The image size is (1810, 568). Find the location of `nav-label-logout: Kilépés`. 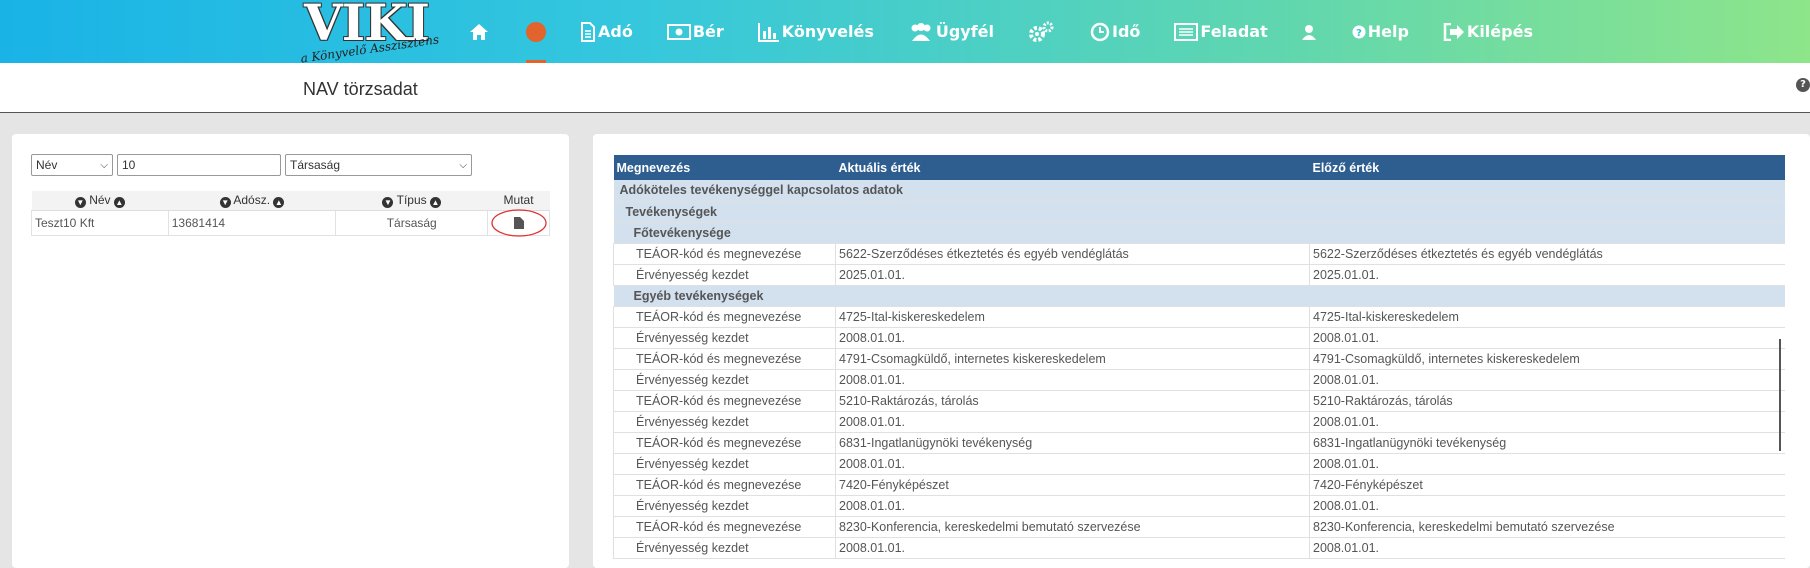

nav-label-logout: Kilépés is located at coordinates (1499, 31).